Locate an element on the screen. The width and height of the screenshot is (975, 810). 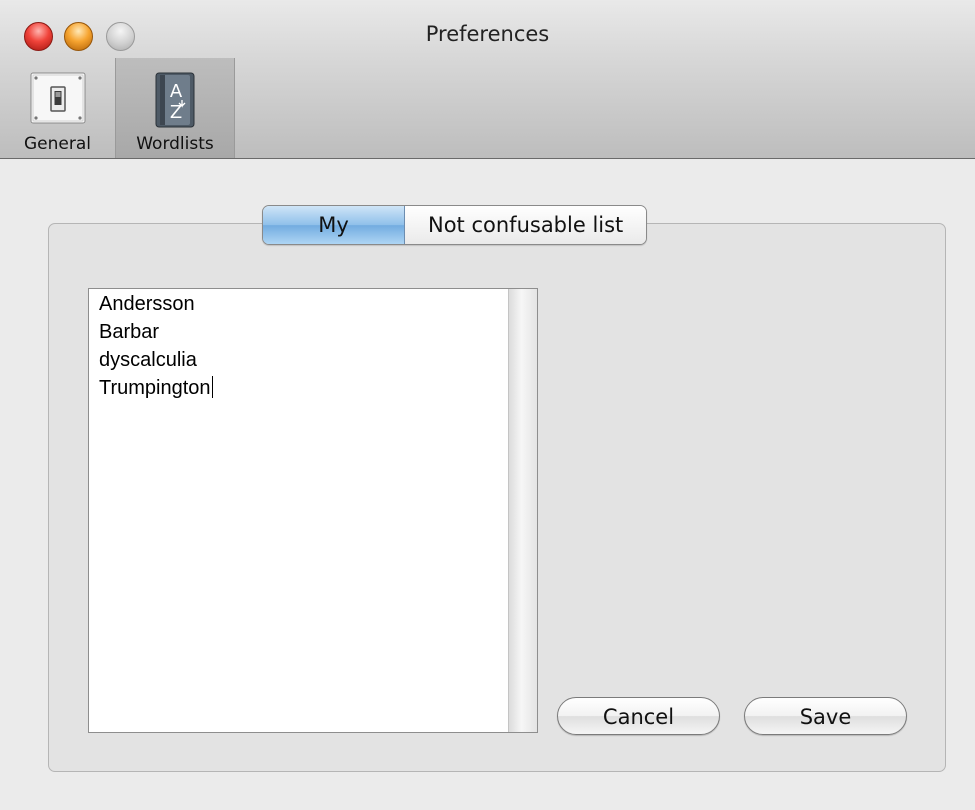
wordlist-line-with-caret: Trumpington is located at coordinates (156, 388).